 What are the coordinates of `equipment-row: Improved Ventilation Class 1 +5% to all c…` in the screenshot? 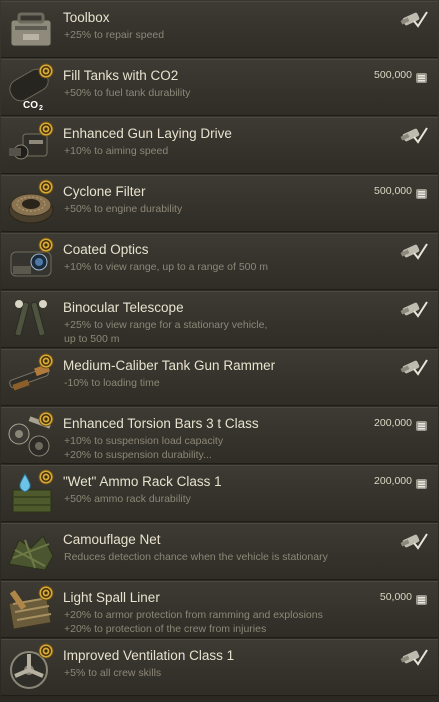 It's located at (219, 667).